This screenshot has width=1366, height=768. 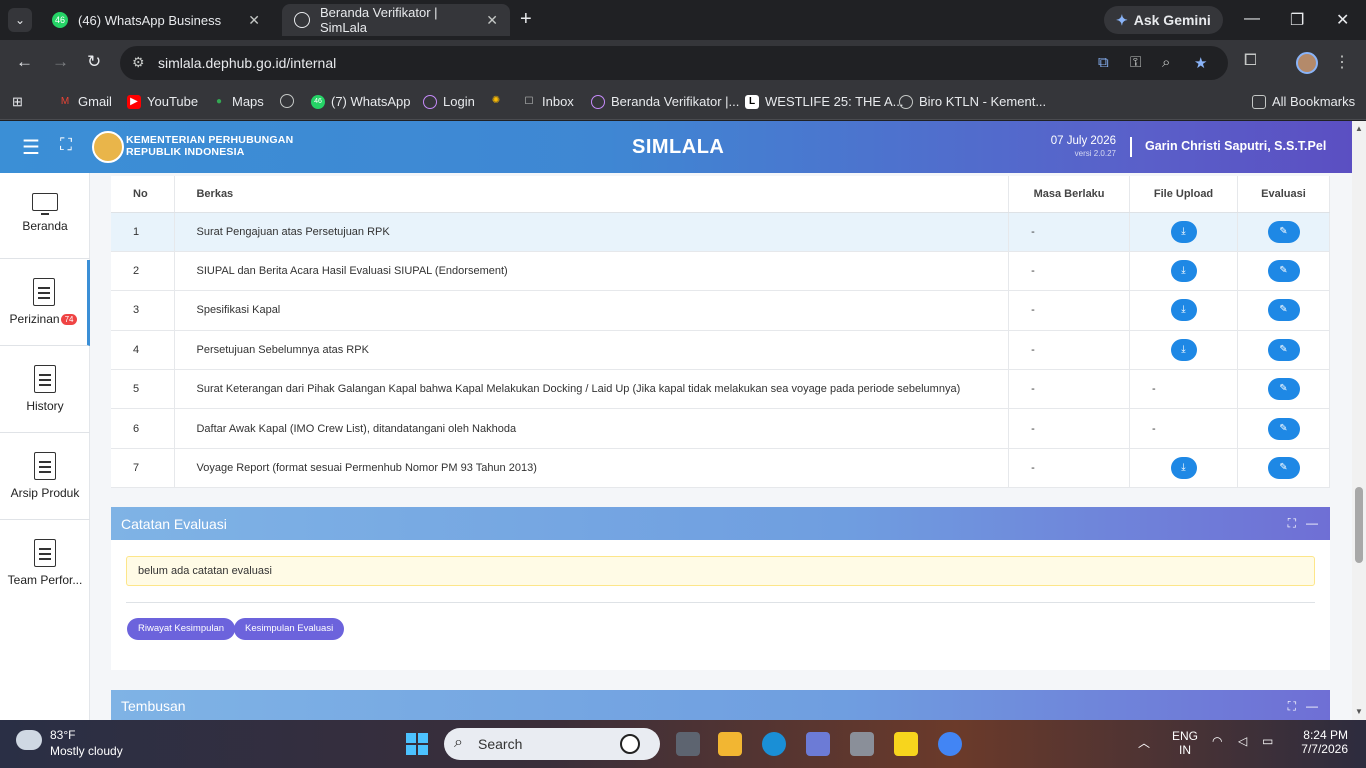 I want to click on profile-avatar, so click(x=1307, y=63).